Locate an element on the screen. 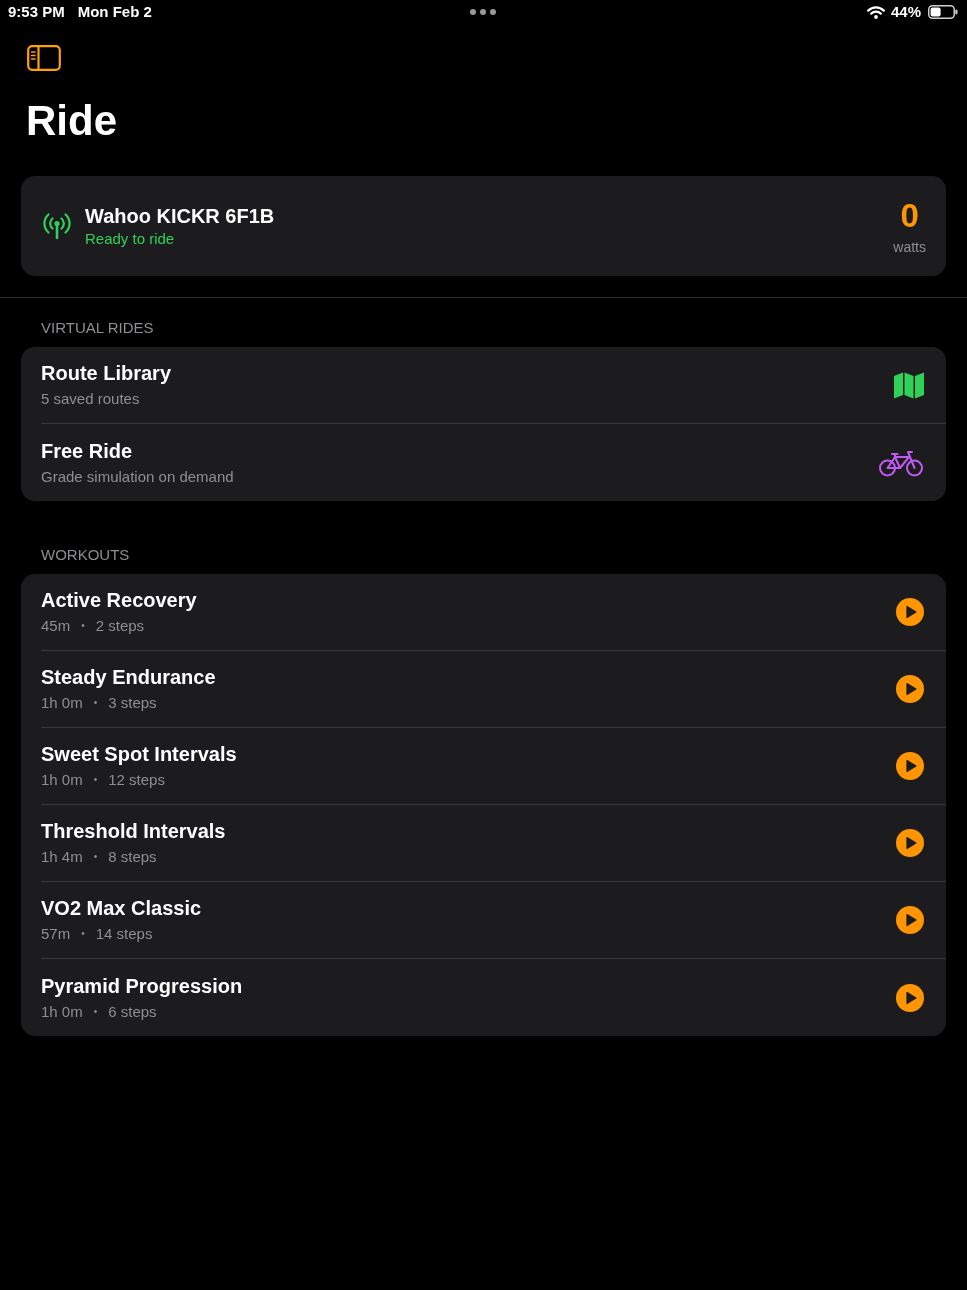 Image resolution: width=967 pixels, height=1290 pixels. item-title: Active Recovery is located at coordinates (119, 600).